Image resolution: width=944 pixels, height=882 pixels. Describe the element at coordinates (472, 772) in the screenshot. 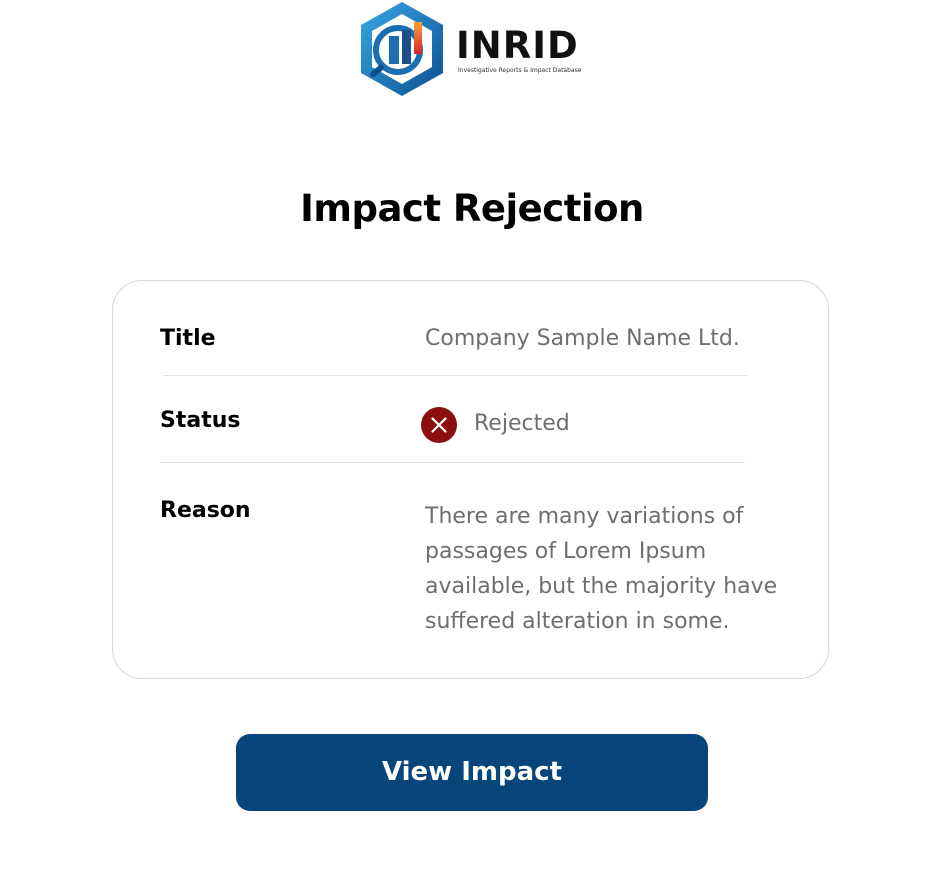

I see `view-impact-button: View Impact` at that location.